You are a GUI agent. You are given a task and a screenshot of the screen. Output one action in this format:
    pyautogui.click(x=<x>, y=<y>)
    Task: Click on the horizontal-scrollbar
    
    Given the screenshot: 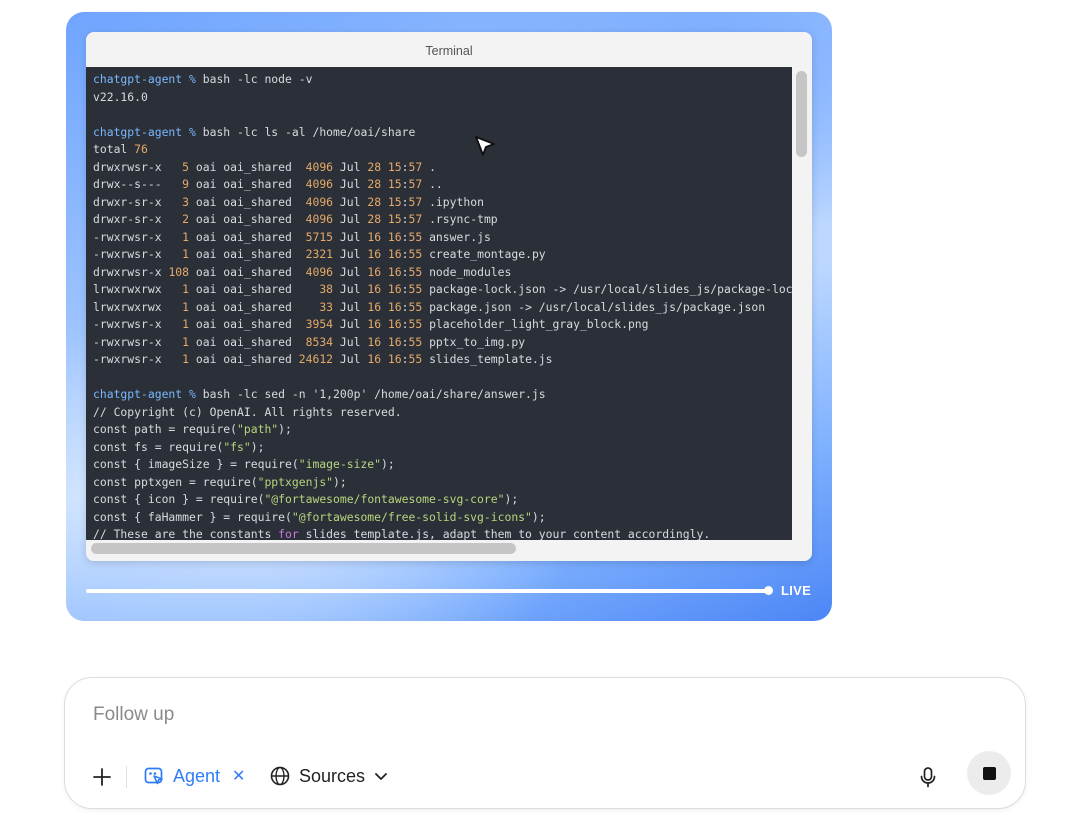 What is the action you would take?
    pyautogui.click(x=449, y=550)
    